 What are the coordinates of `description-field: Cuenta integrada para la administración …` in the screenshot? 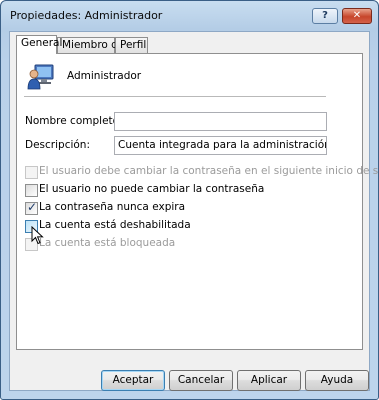 It's located at (220, 145).